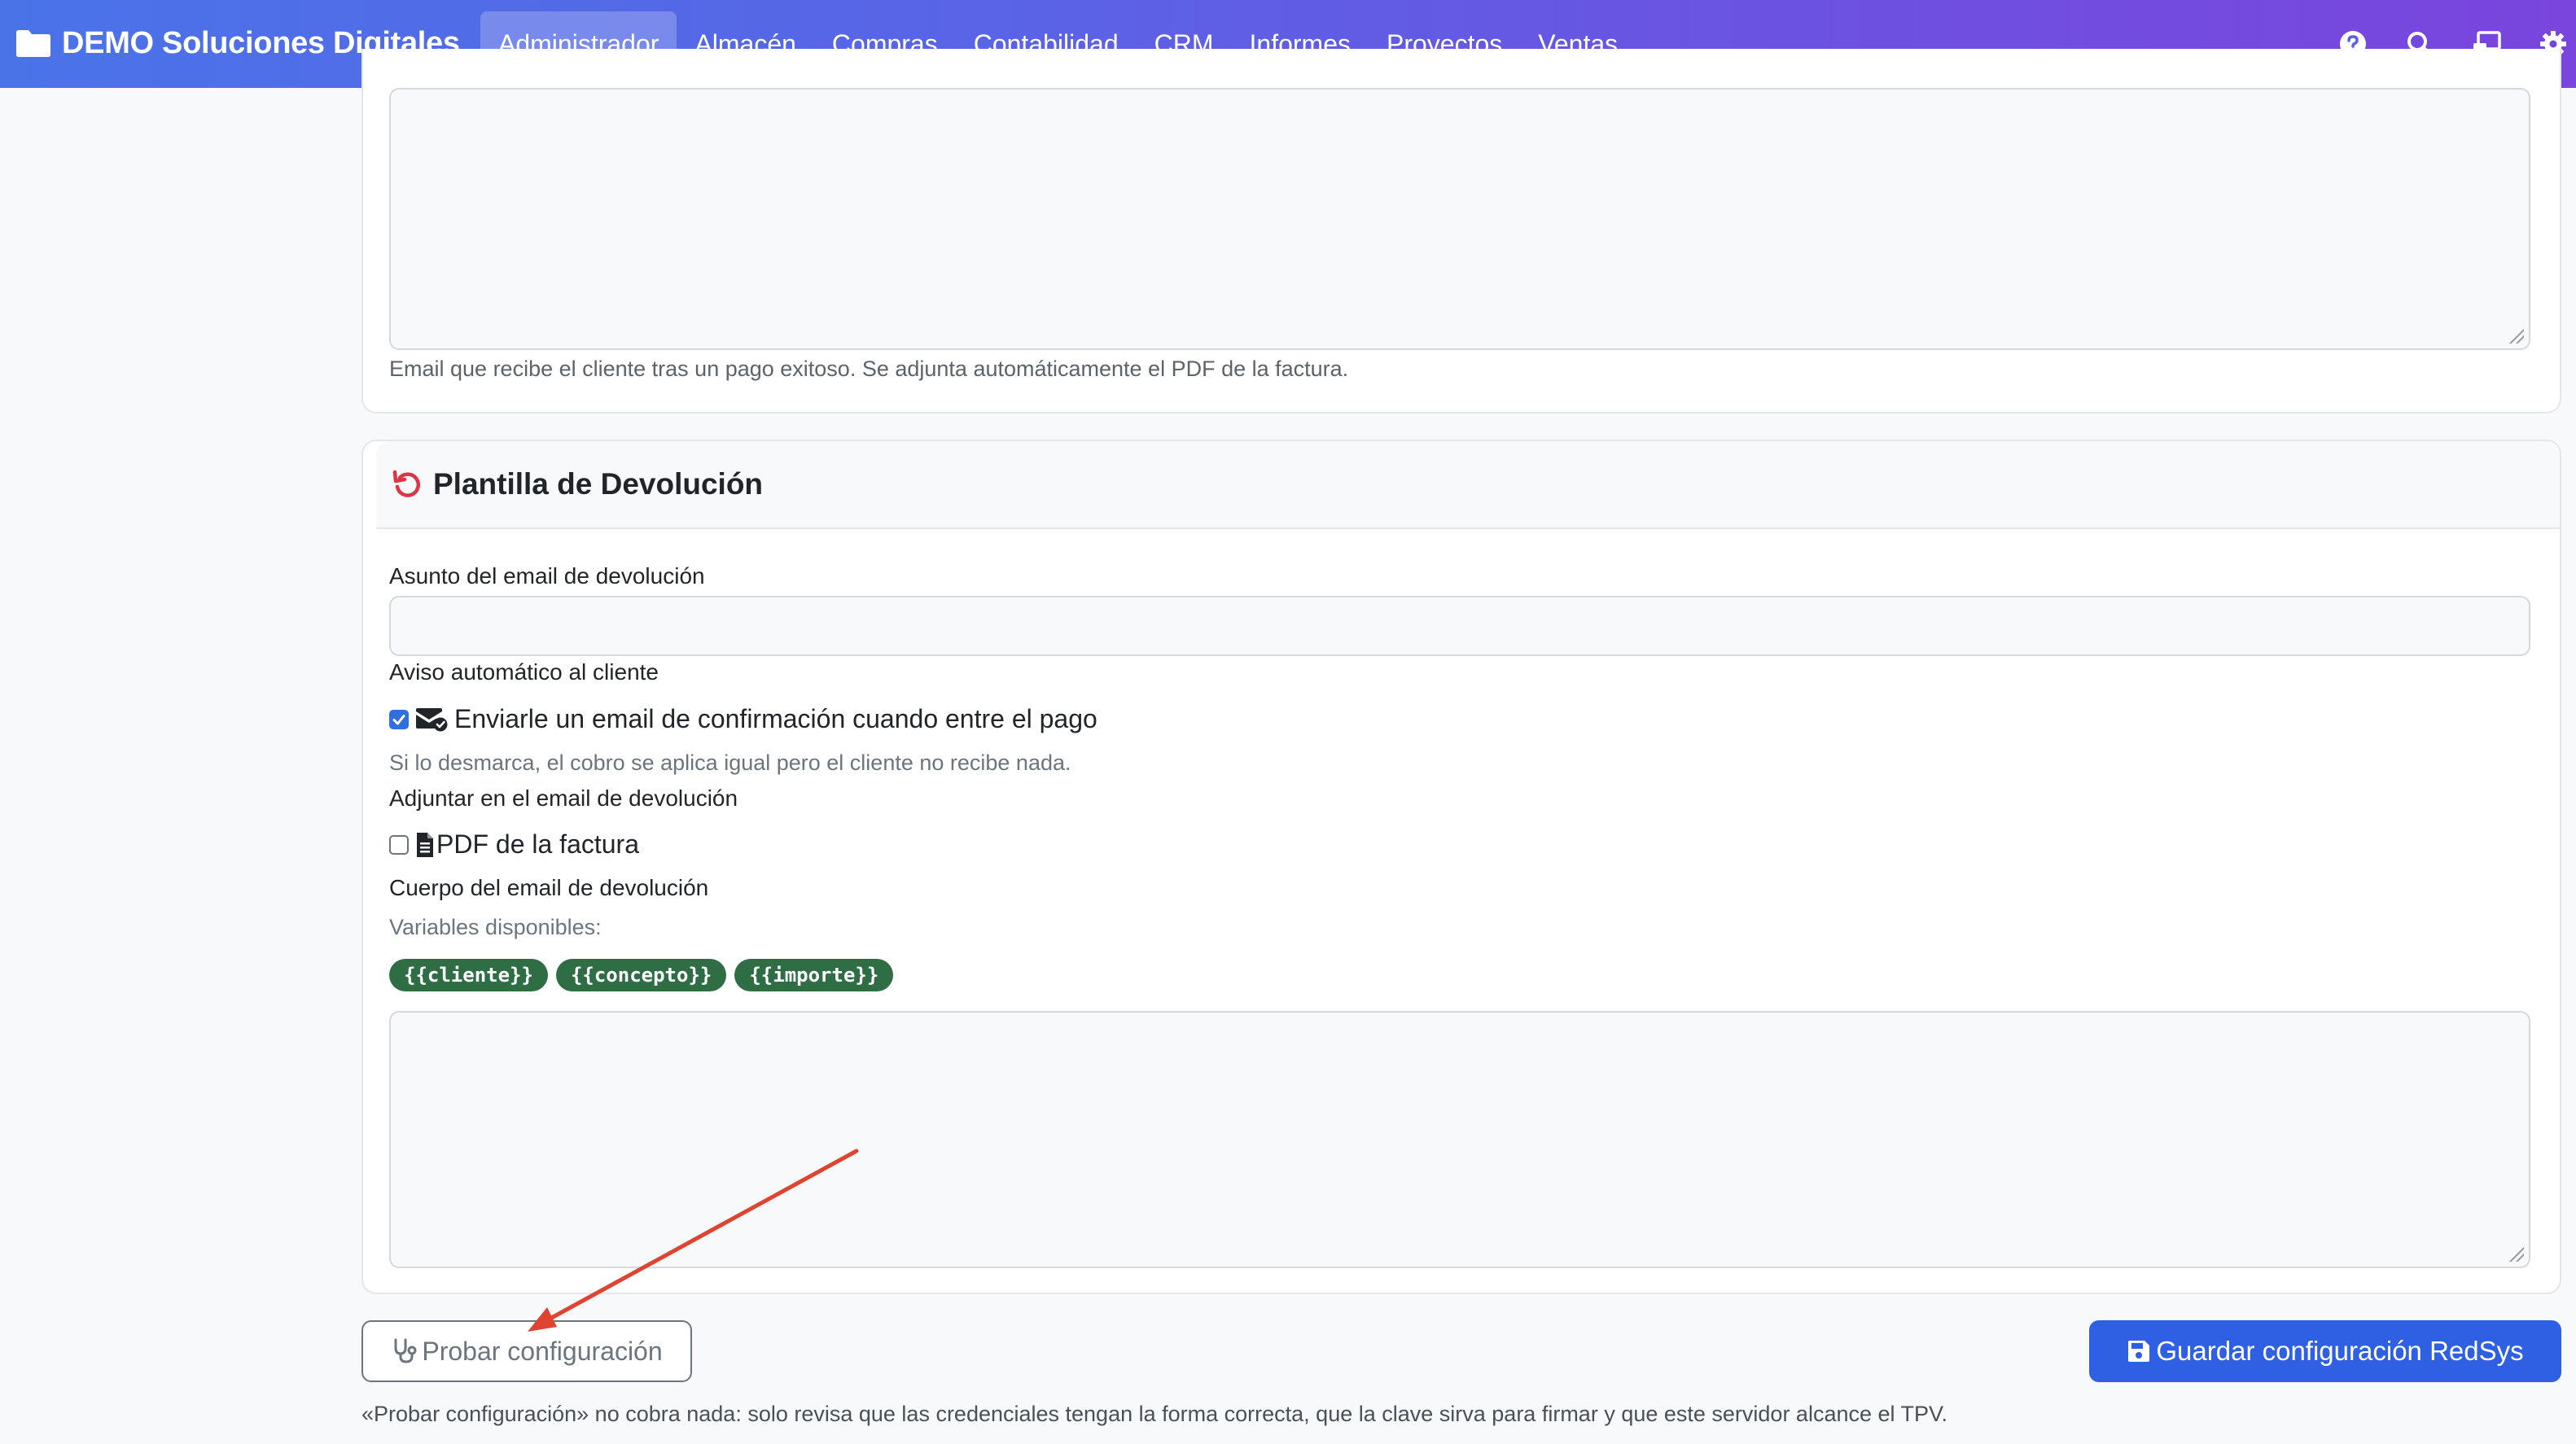  I want to click on refund-card-title: Plantilla de Devolución, so click(598, 484).